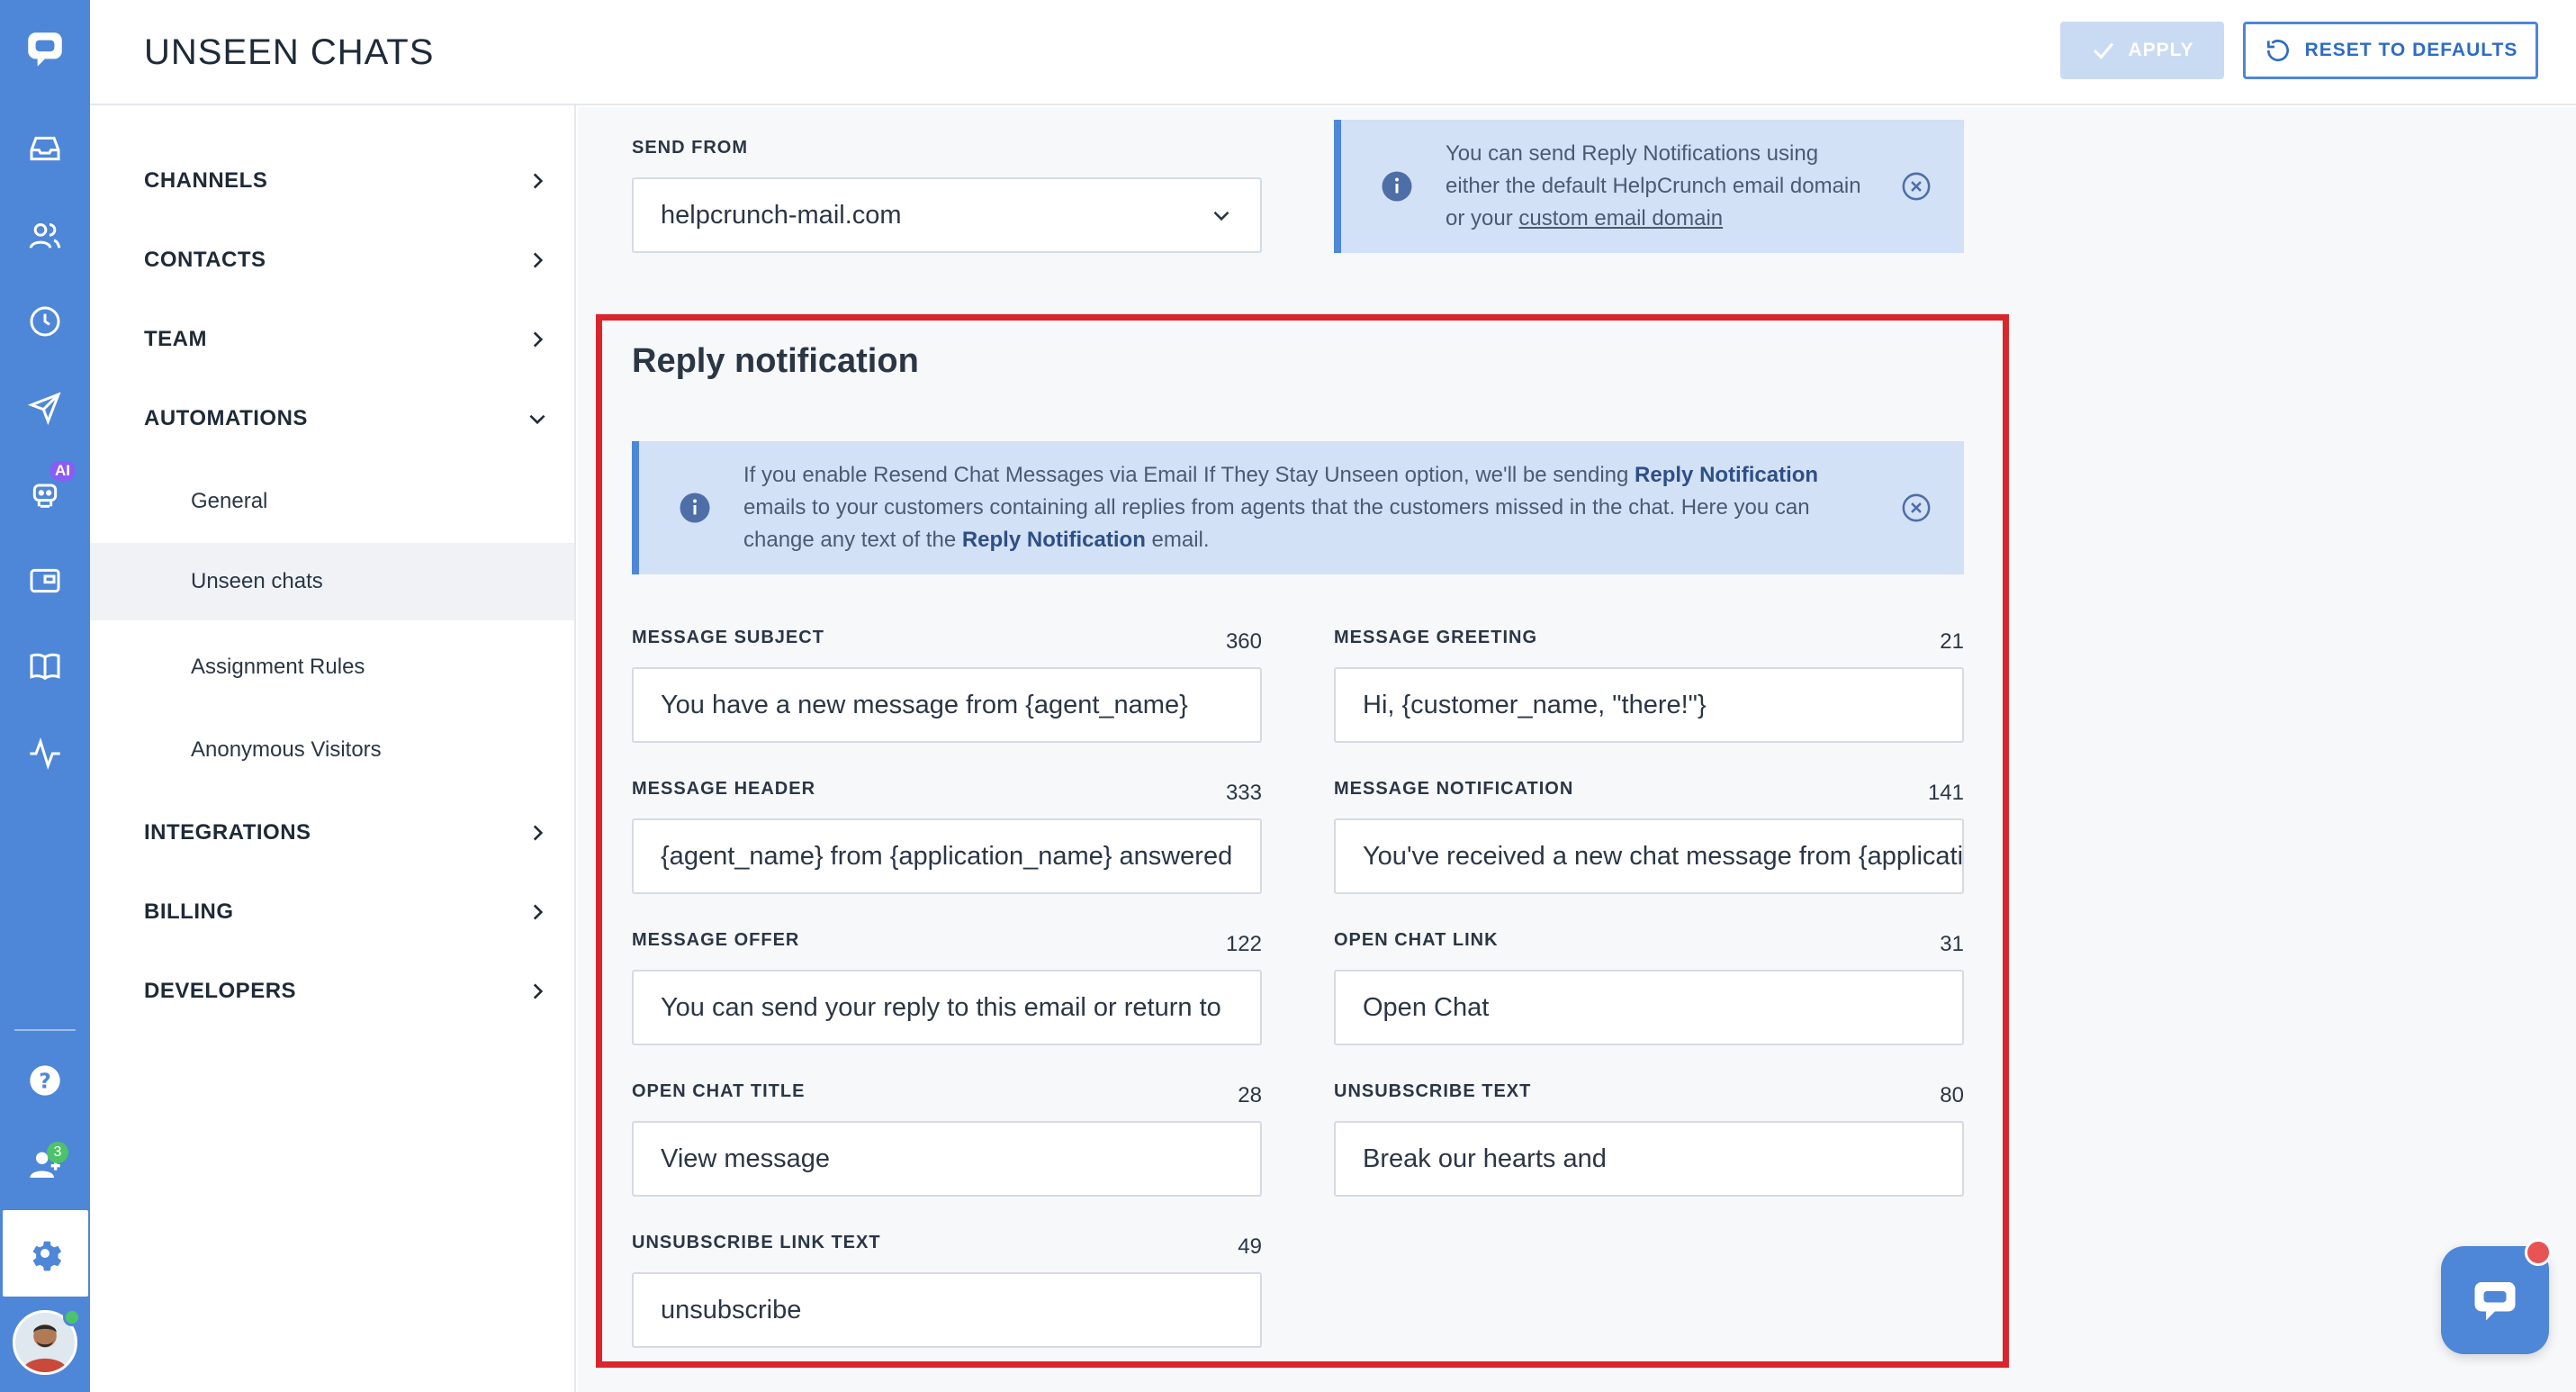 The image size is (2576, 1392). What do you see at coordinates (1952, 641) in the screenshot?
I see `message-greeting-counter: 21` at bounding box center [1952, 641].